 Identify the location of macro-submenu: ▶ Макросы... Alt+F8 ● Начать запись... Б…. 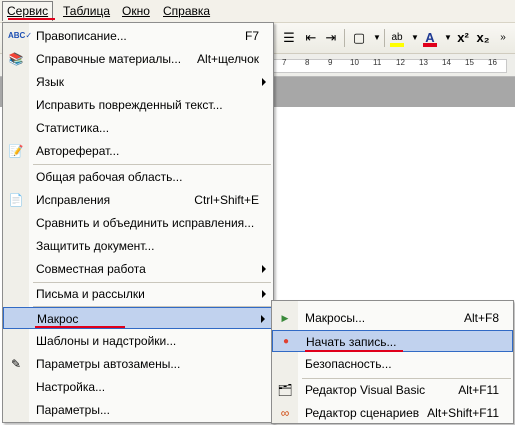
(392, 362).